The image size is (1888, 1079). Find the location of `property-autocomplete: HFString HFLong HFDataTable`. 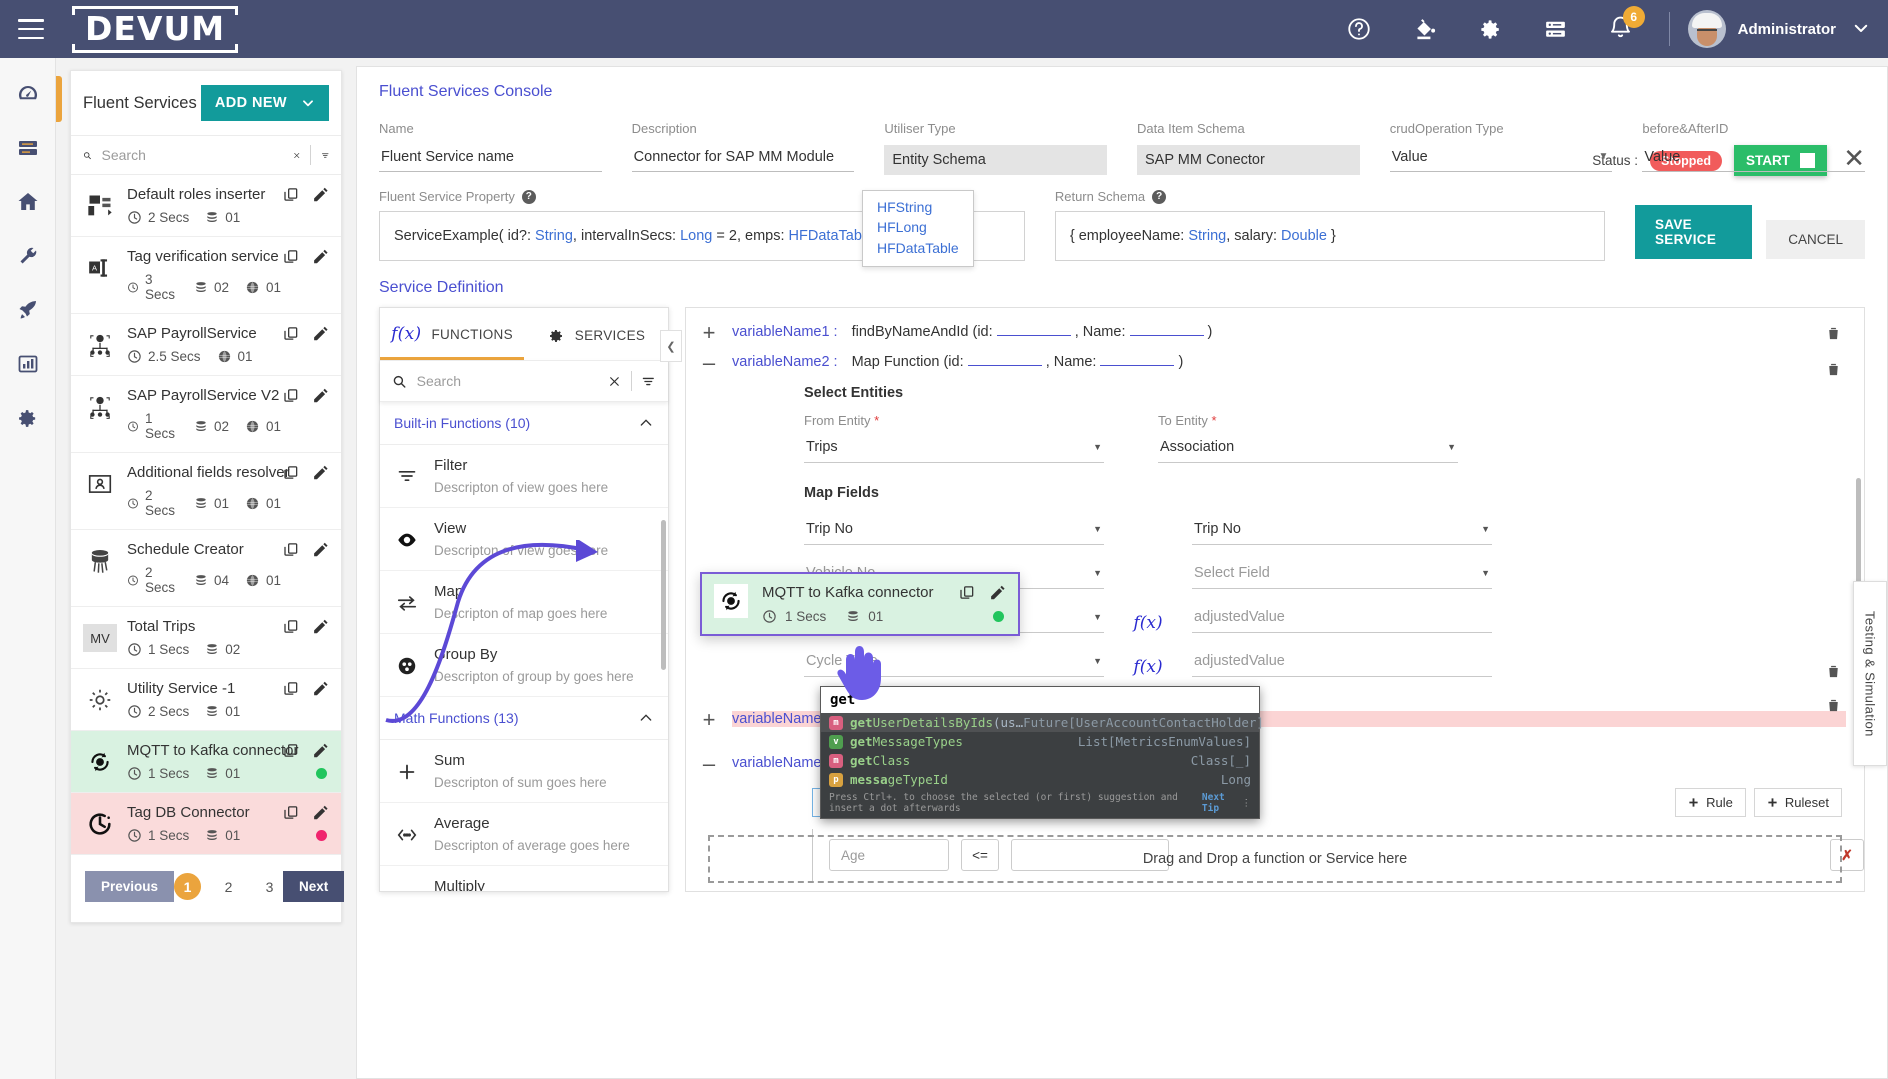

property-autocomplete: HFString HFLong HFDataTable is located at coordinates (918, 228).